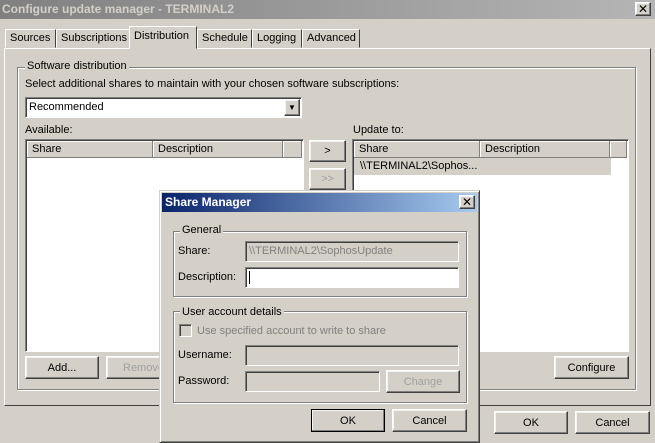  Describe the element at coordinates (249, 277) in the screenshot. I see `text-cursor` at that location.